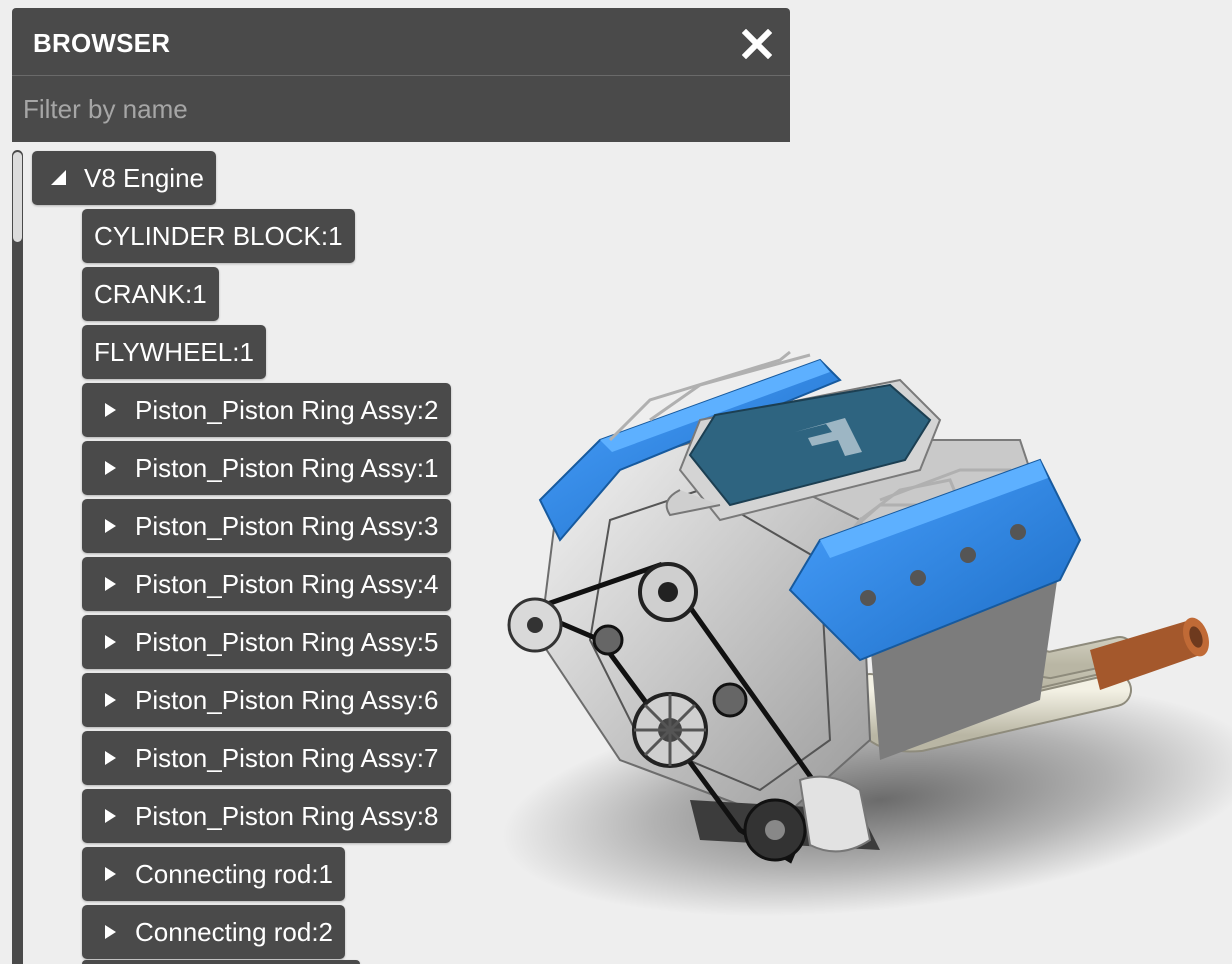 The image size is (1232, 964). What do you see at coordinates (1149, 653) in the screenshot?
I see `exhaust-tip` at bounding box center [1149, 653].